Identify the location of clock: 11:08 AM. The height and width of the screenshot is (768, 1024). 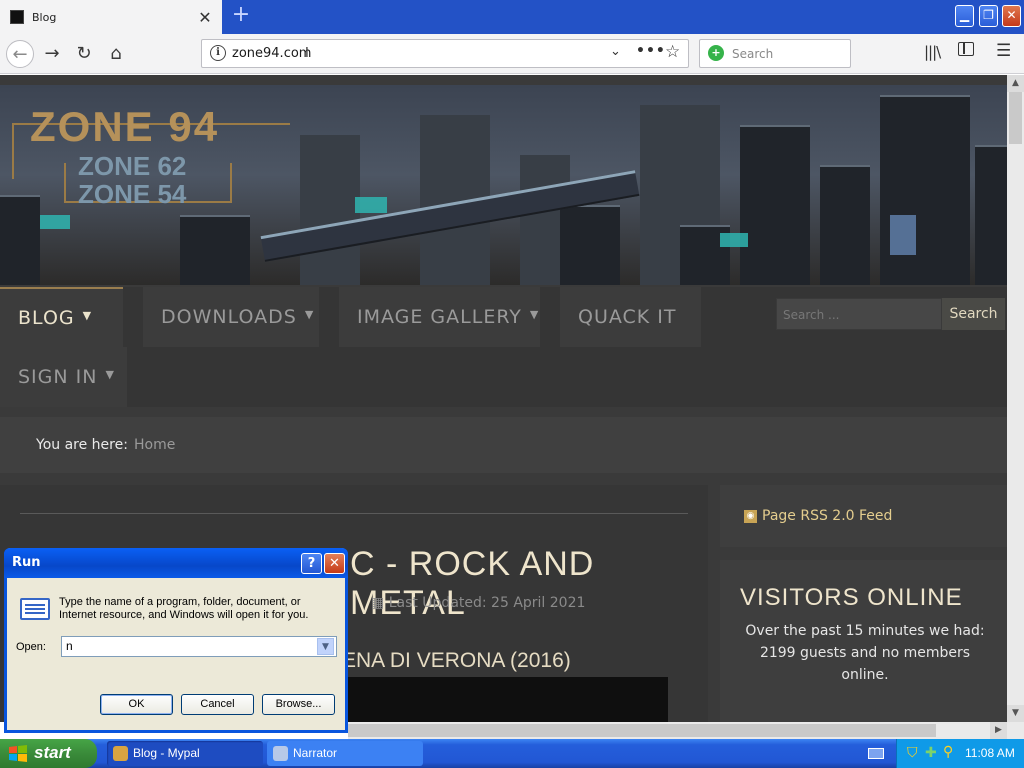
(990, 753).